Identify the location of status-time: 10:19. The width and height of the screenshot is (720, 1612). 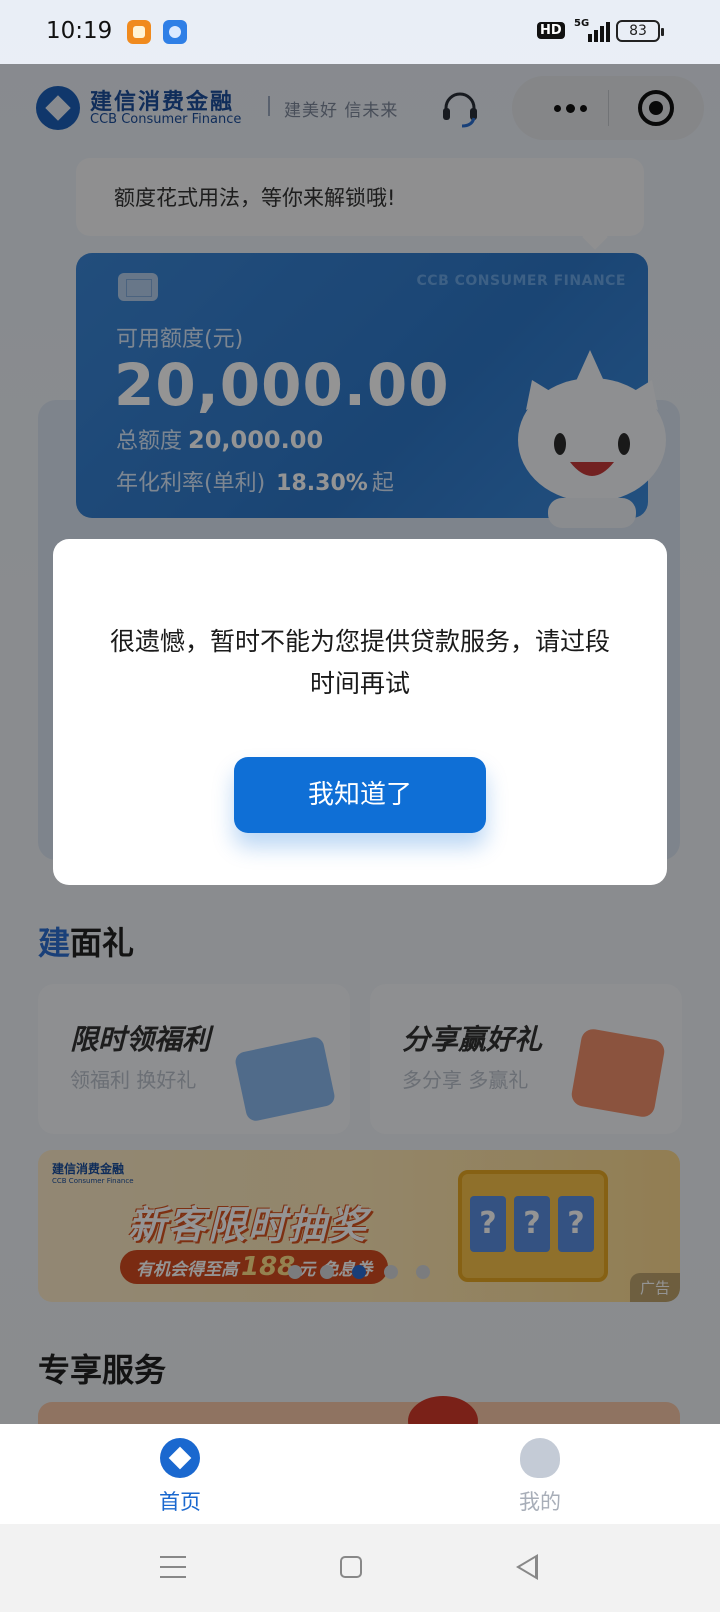
(79, 31).